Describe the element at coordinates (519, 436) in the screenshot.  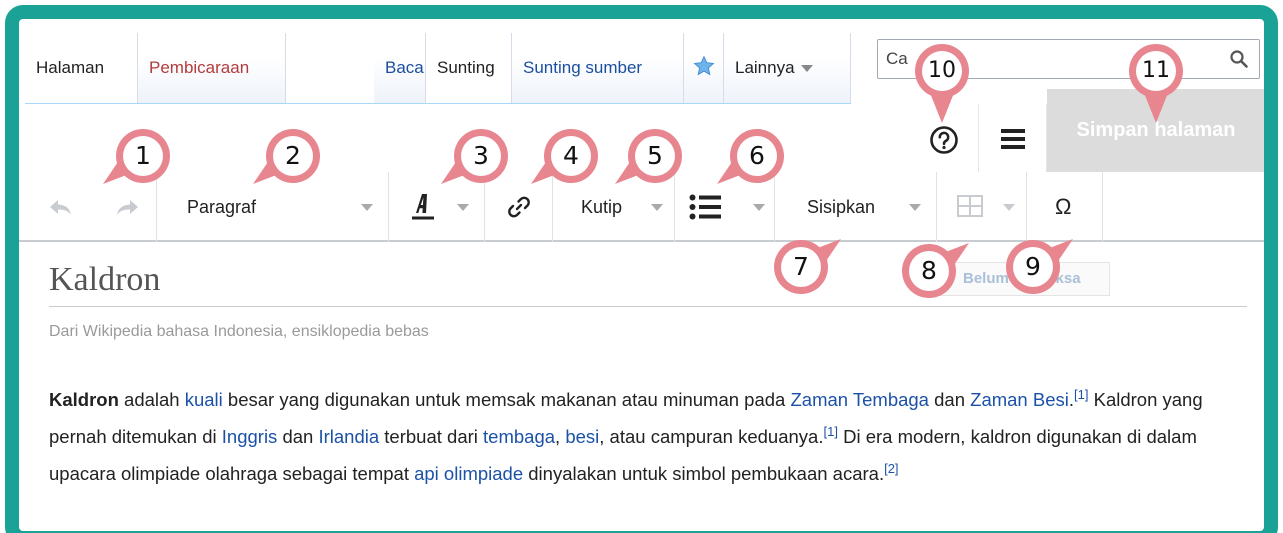
I see `link-tembaga: tembaga` at that location.